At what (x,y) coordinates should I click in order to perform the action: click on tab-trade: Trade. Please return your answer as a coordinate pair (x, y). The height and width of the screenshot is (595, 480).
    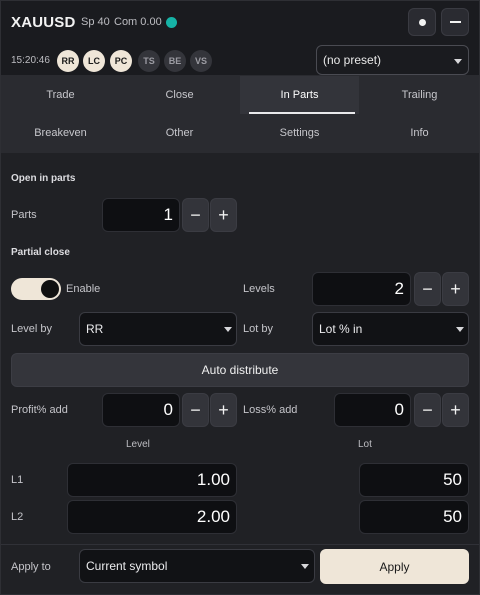
    Looking at the image, I should click on (60, 95).